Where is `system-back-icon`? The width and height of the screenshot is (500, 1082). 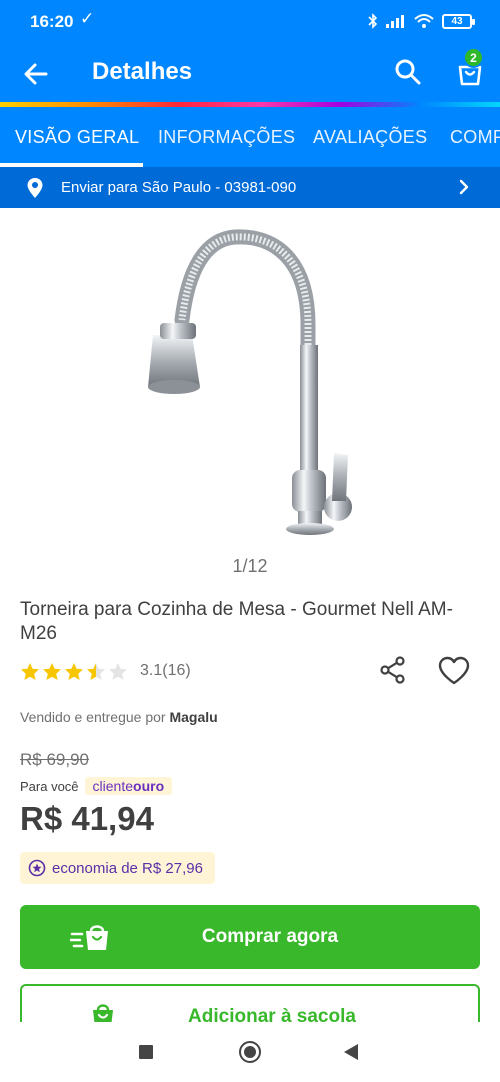
system-back-icon is located at coordinates (351, 1052).